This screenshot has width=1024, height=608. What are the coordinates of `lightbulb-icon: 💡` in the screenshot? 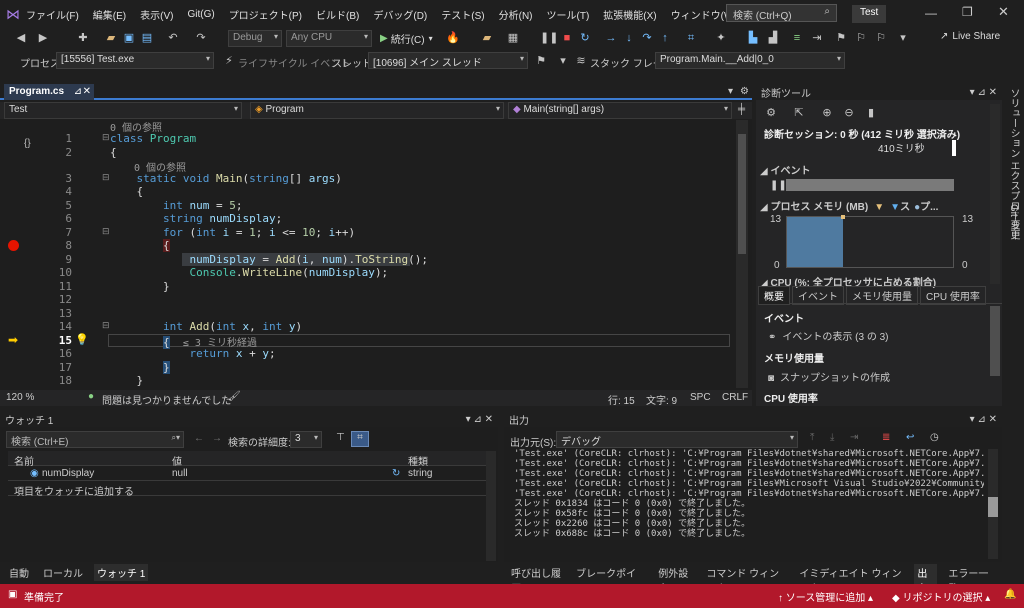 It's located at (82, 339).